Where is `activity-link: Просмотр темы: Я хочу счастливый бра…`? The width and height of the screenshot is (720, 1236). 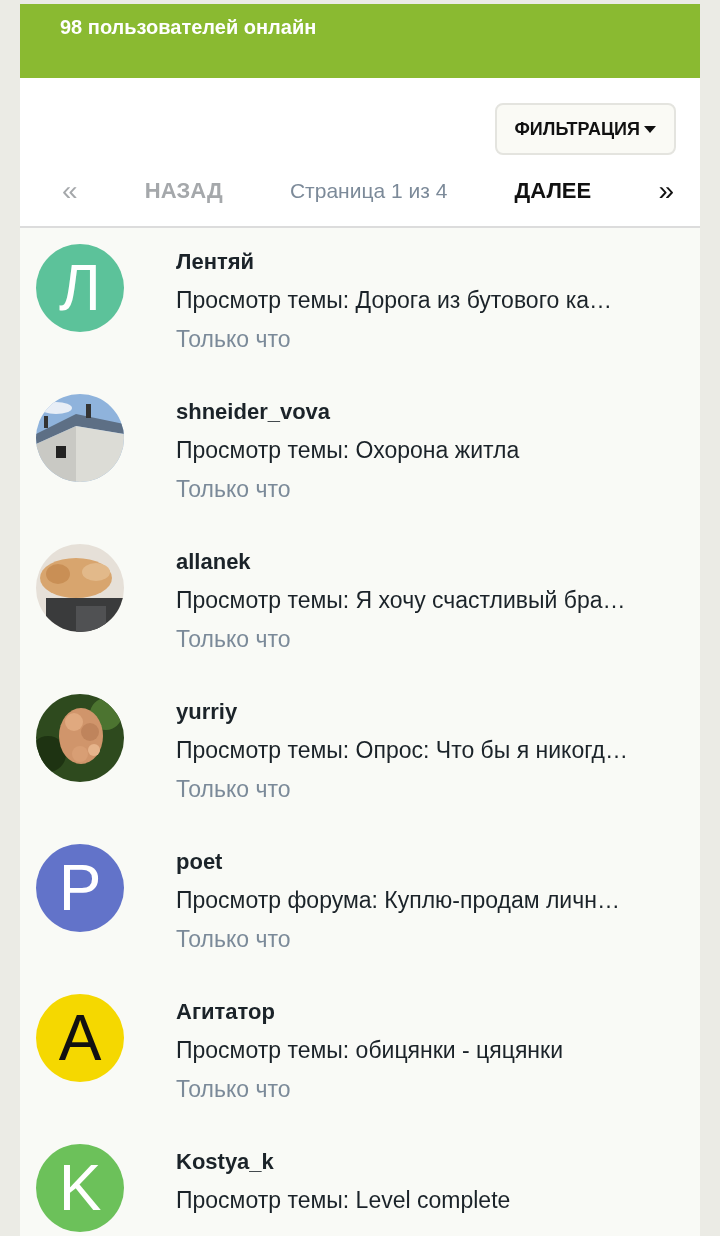 activity-link: Просмотр темы: Я хочу счастливый бра… is located at coordinates (401, 606).